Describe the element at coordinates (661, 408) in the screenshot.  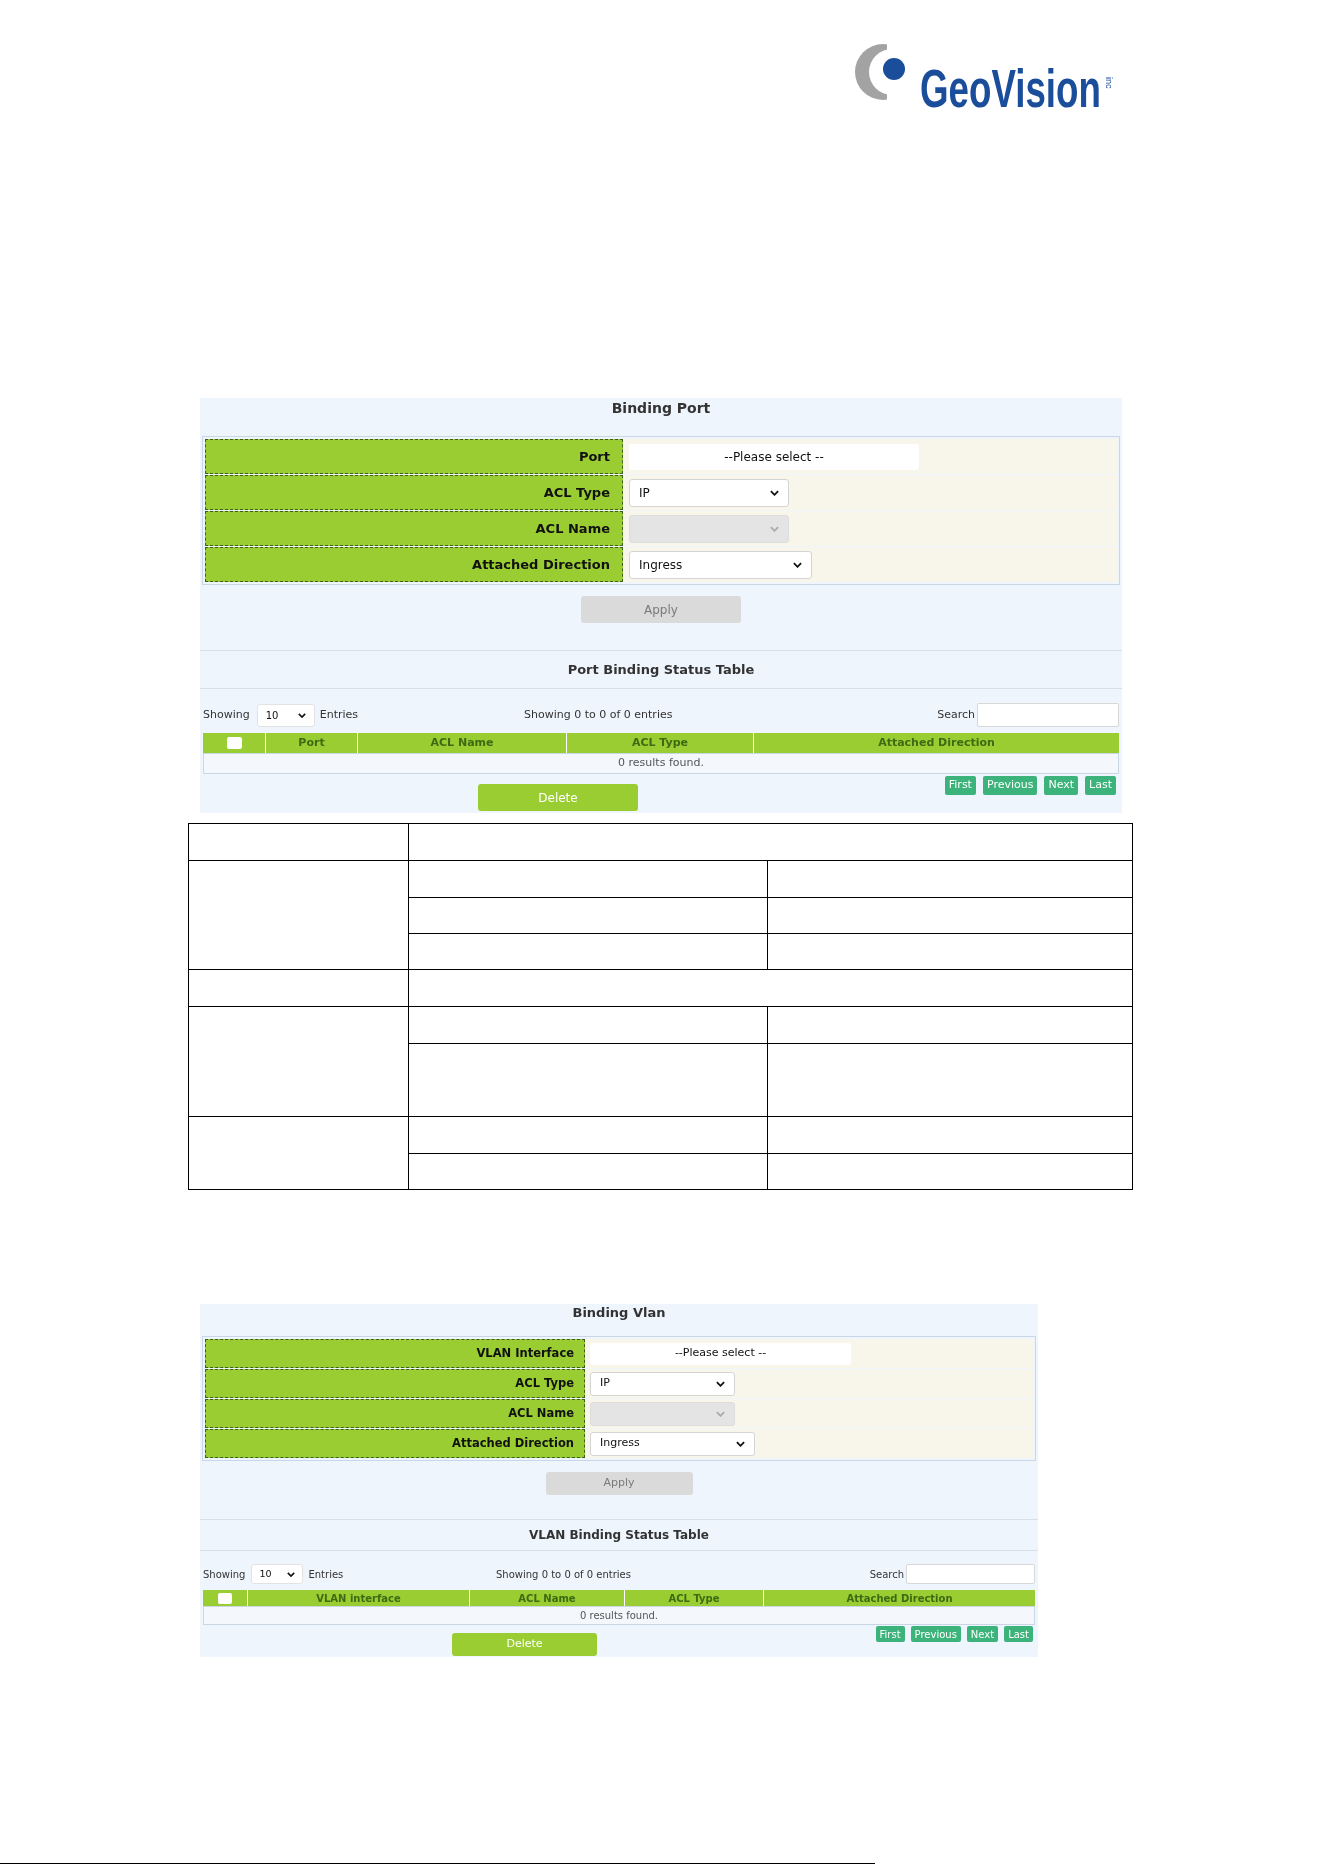
I see `panel-title: Binding Port` at that location.